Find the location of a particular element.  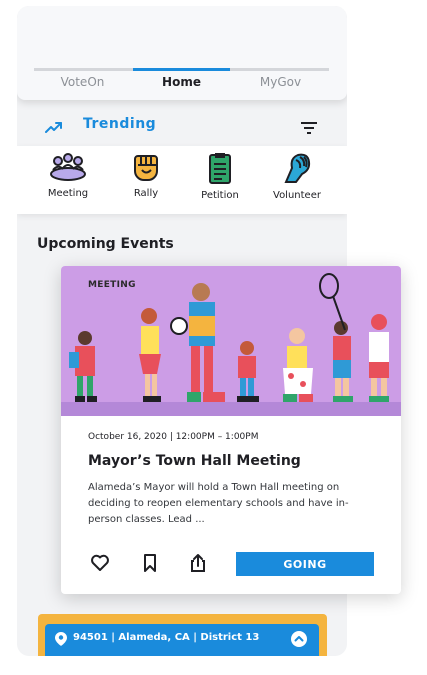

category-rally: Rally is located at coordinates (146, 182).